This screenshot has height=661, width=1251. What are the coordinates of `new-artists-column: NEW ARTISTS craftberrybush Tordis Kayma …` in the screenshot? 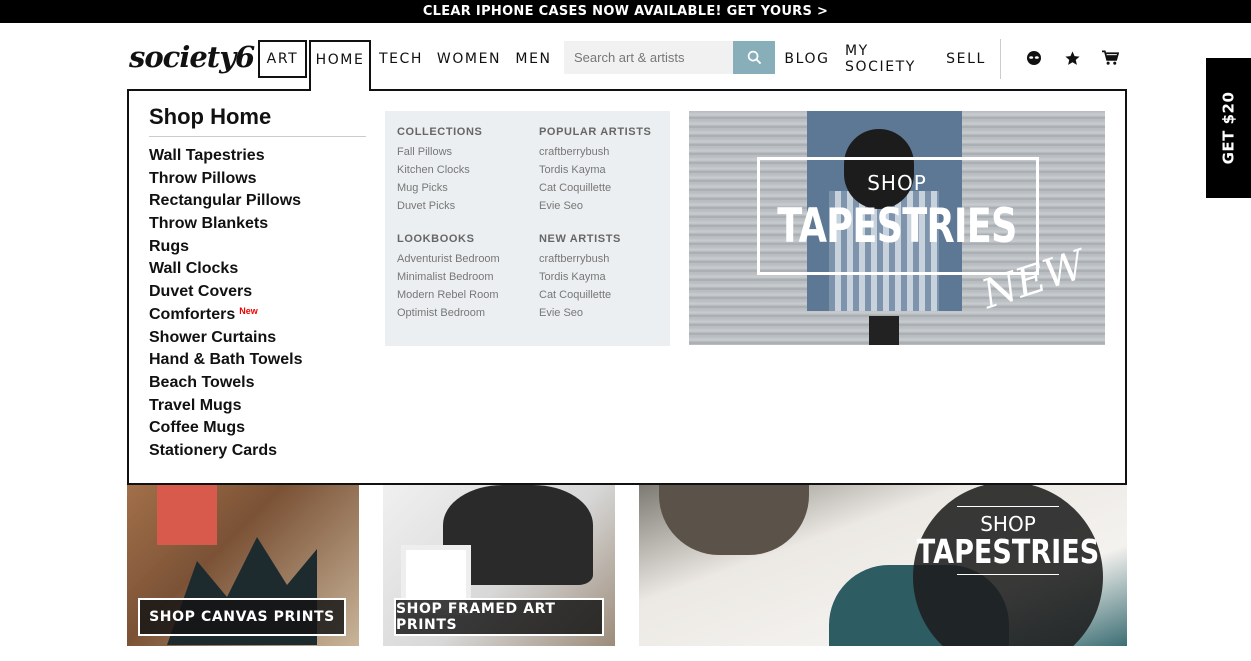 It's located at (580, 279).